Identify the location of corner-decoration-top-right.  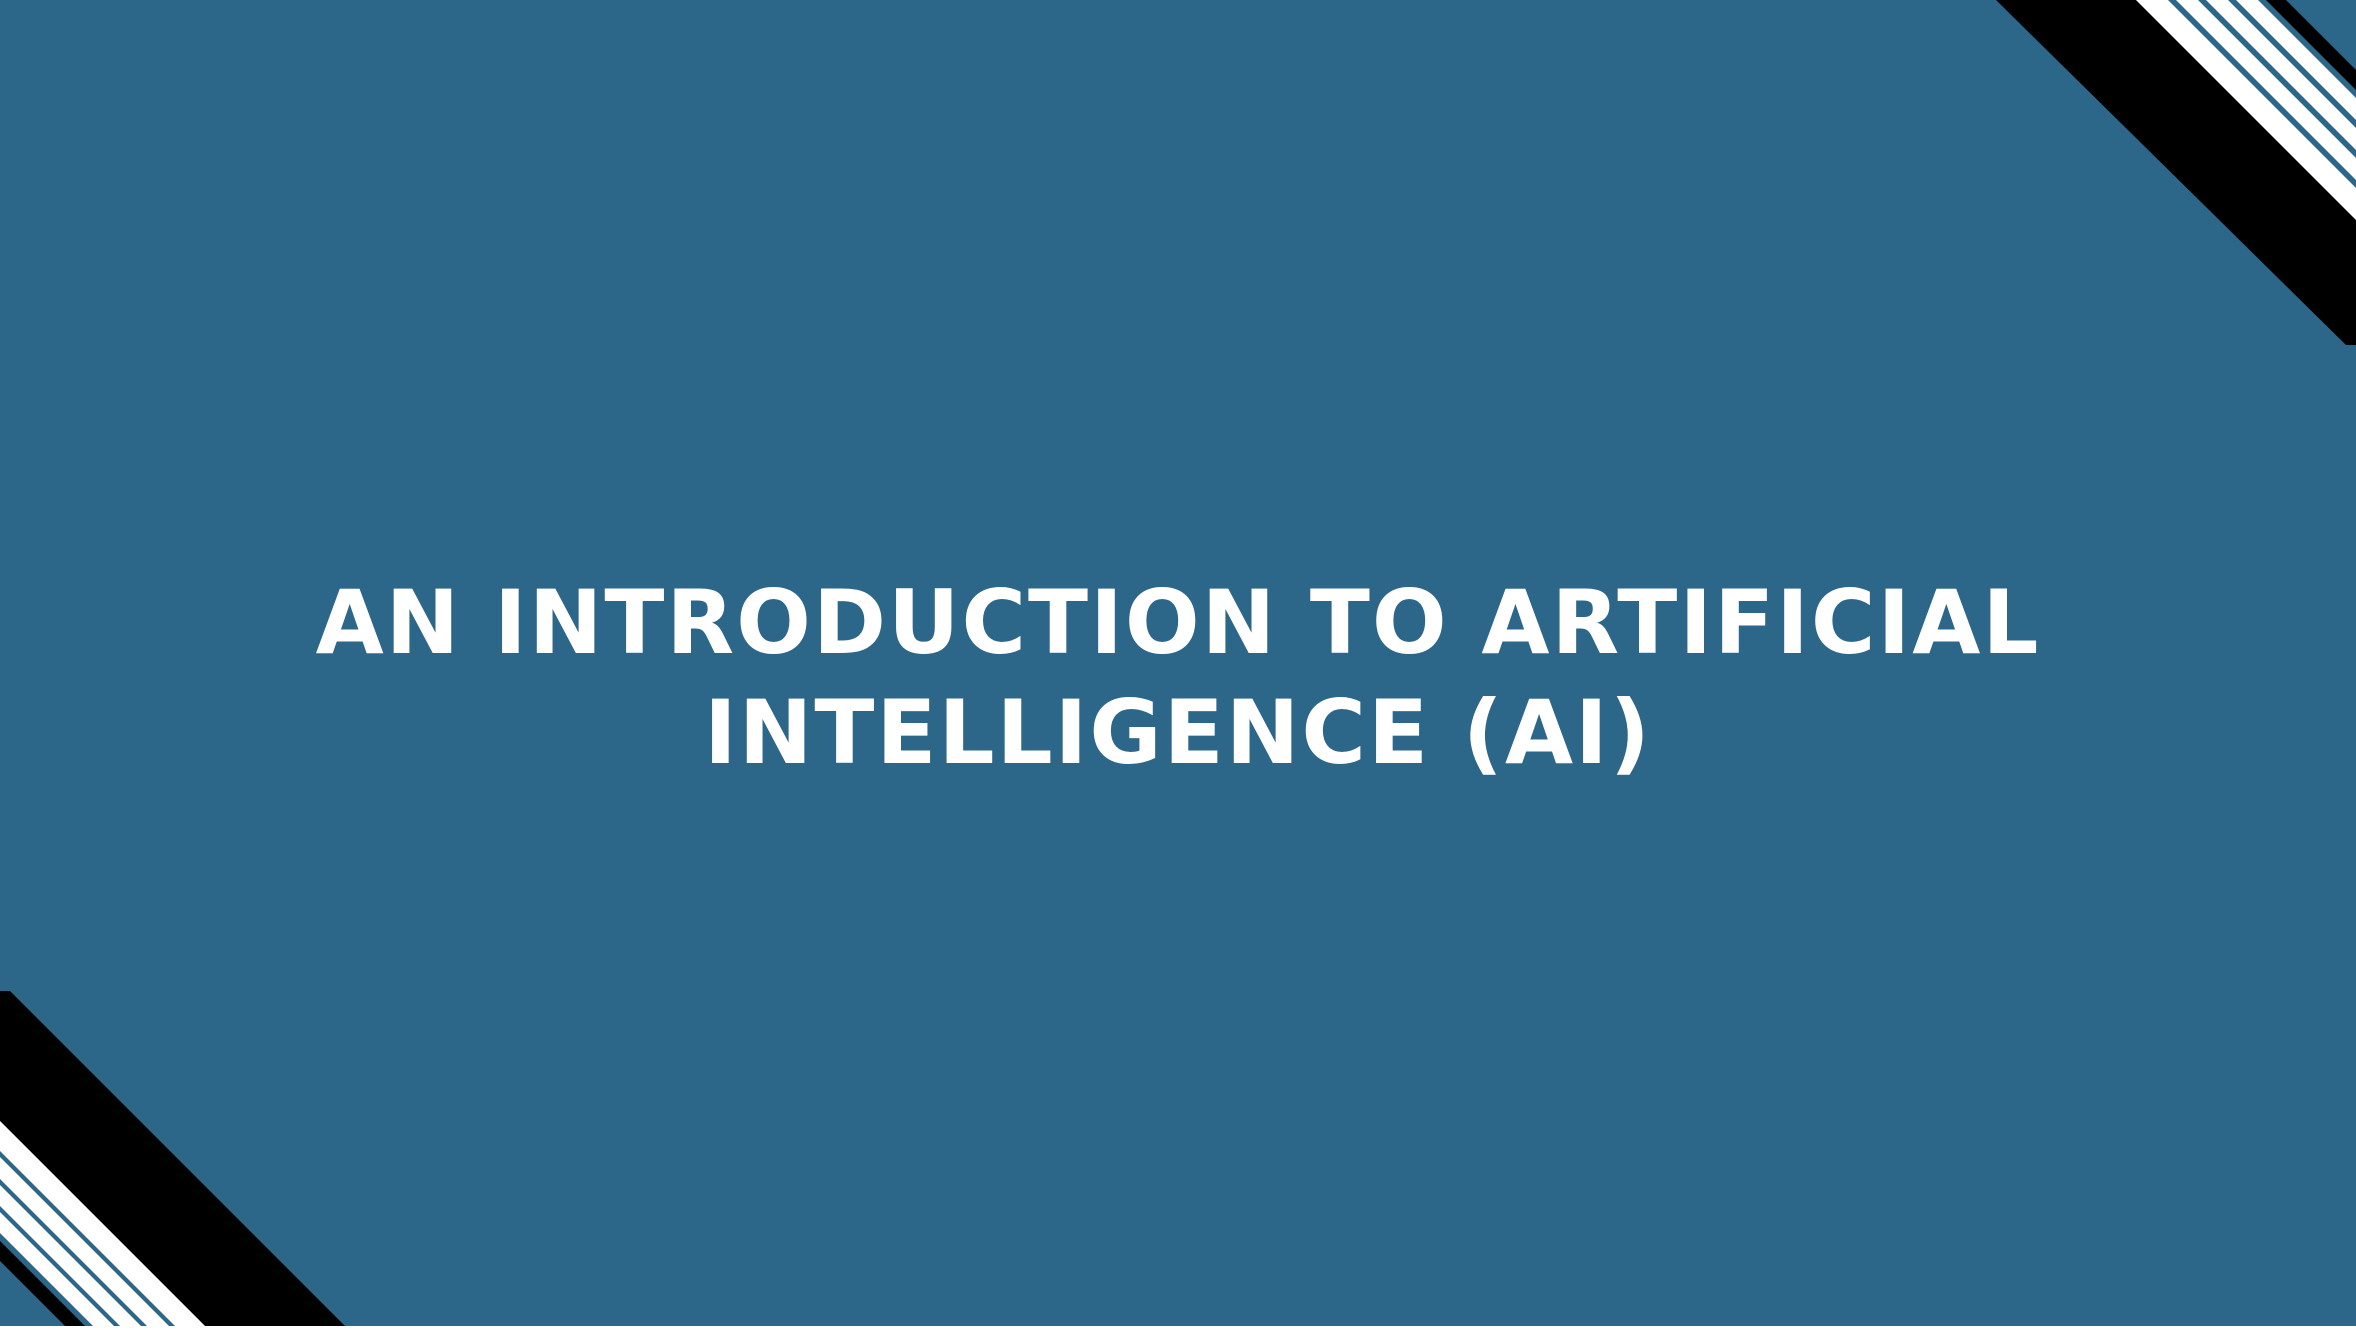
(2176, 172).